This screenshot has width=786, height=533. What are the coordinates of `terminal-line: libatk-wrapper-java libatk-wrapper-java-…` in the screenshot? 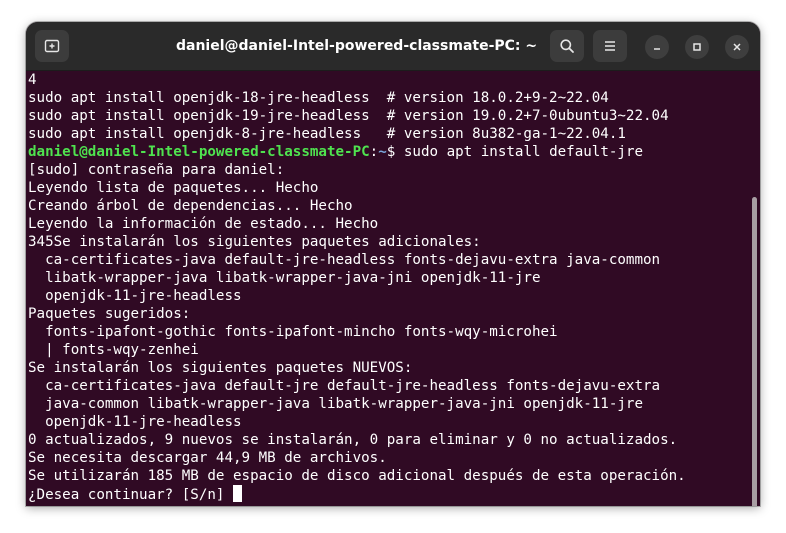 It's located at (284, 278).